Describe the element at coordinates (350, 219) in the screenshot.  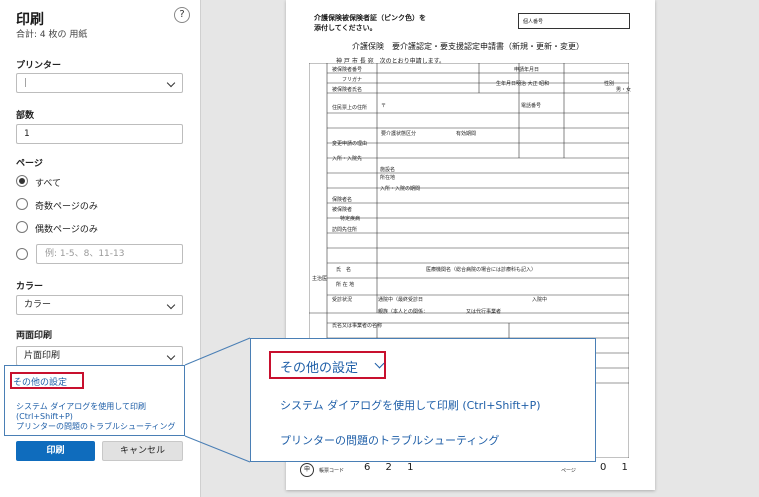
I see `cell-disease: 特定疾病` at that location.